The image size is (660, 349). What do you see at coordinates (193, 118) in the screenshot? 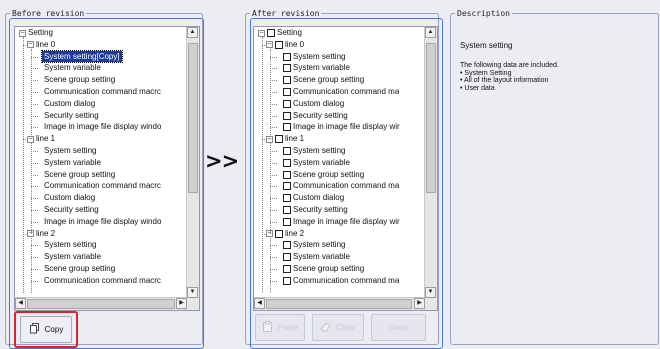
I see `before-vertical-scroll-thumb` at bounding box center [193, 118].